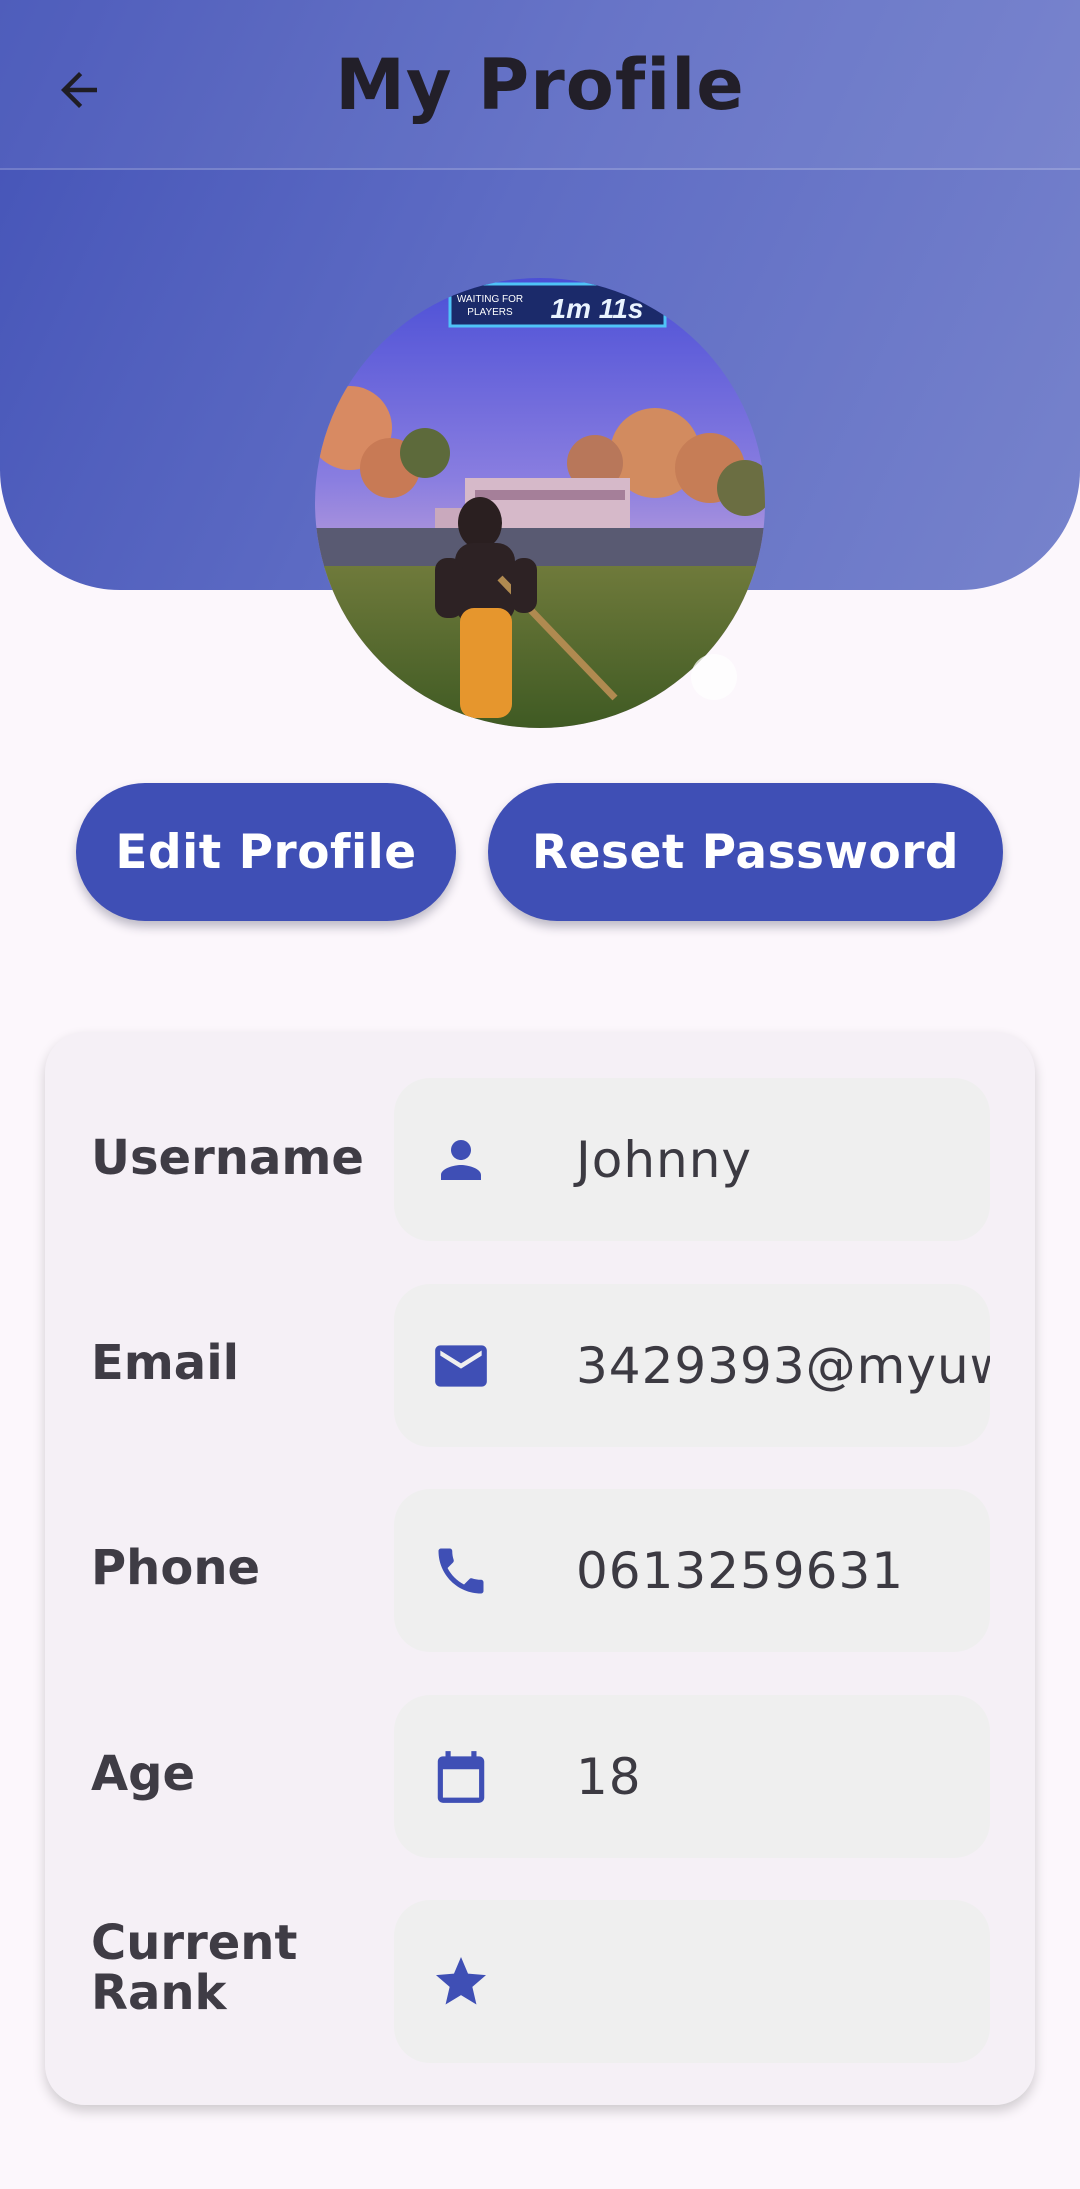 This screenshot has width=1080, height=2189. I want to click on username-value: Johnny, so click(664, 1159).